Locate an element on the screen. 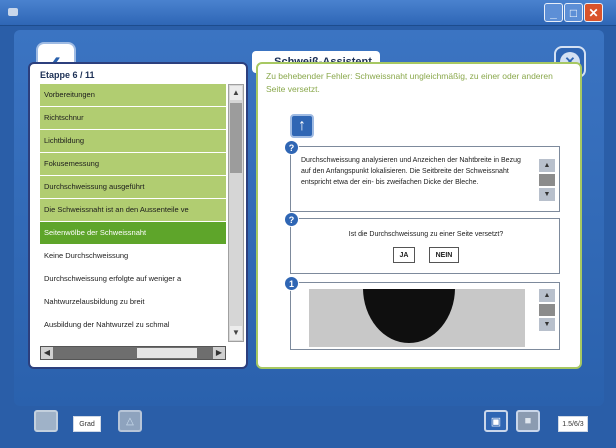  close-icon: ✕ is located at coordinates (593, 12).